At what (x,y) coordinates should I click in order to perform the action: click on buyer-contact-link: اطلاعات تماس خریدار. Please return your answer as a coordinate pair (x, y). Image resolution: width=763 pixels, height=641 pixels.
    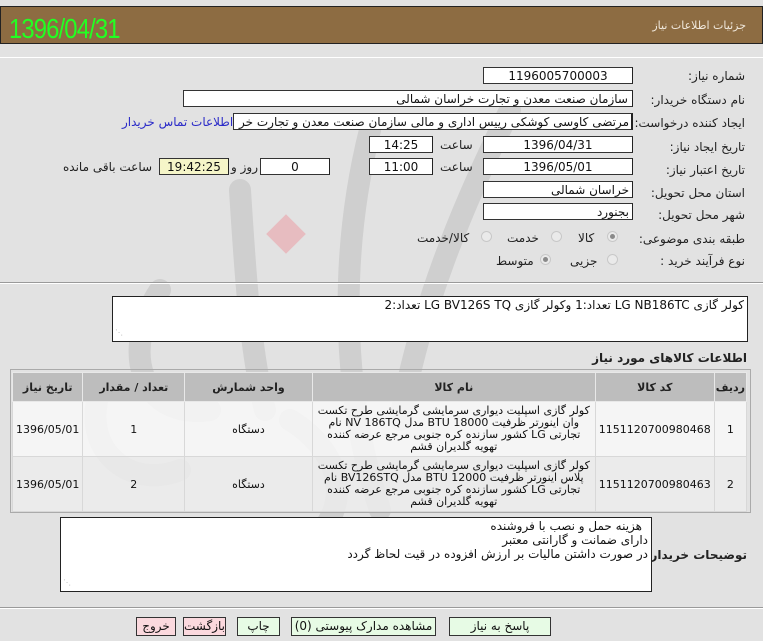
    Looking at the image, I should click on (177, 122).